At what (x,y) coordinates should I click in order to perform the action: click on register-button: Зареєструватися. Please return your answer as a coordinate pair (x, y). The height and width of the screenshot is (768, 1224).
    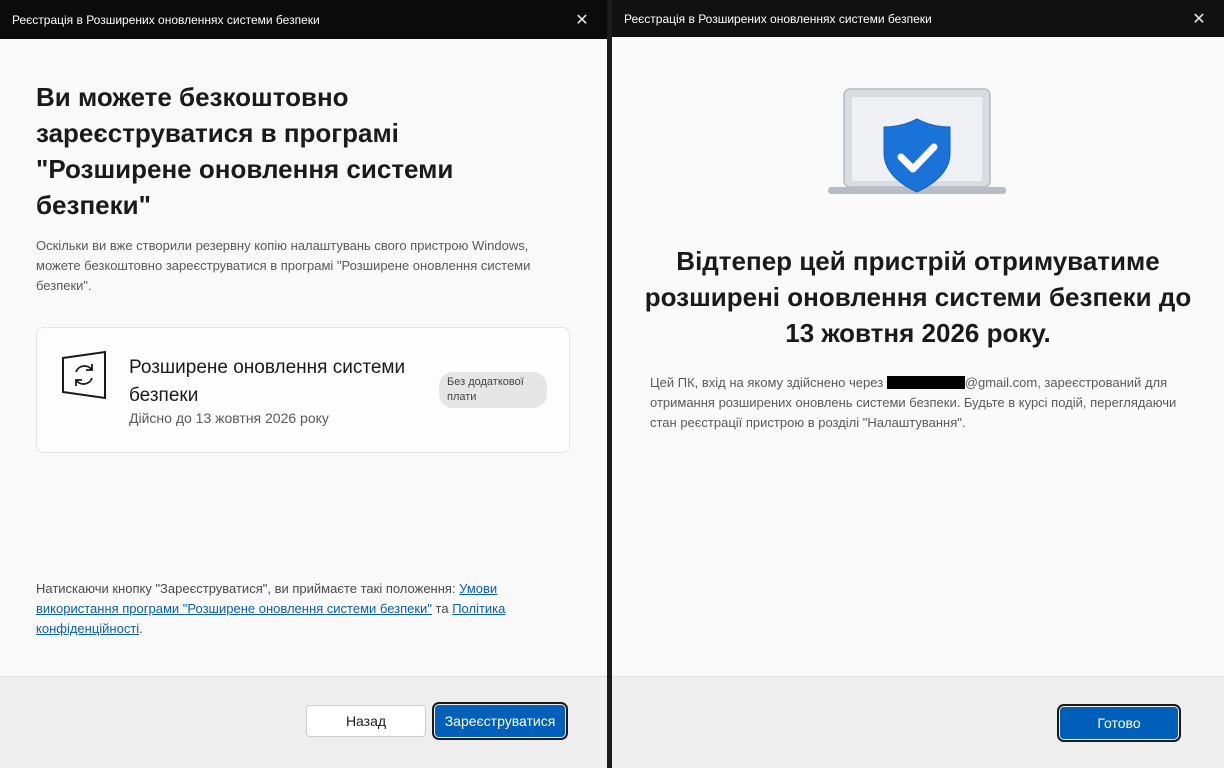
    Looking at the image, I should click on (500, 721).